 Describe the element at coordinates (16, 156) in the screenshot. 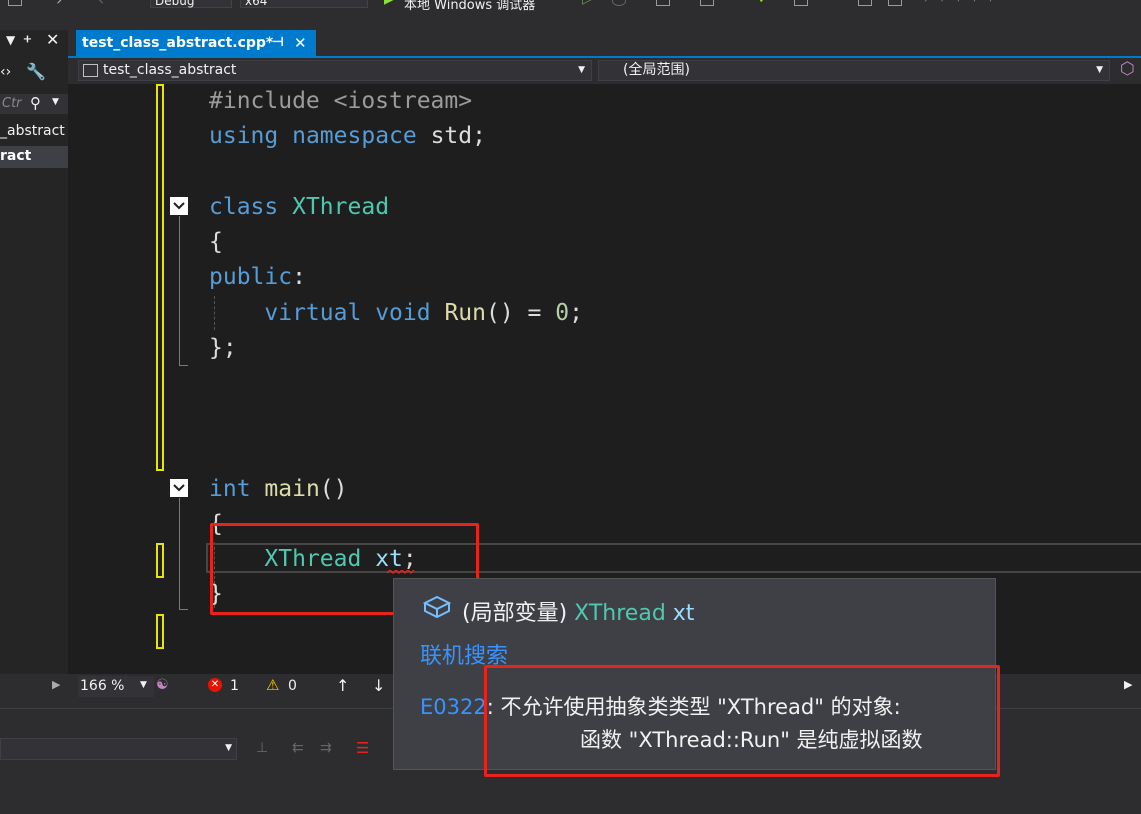

I see `tree-item-label: ract` at that location.